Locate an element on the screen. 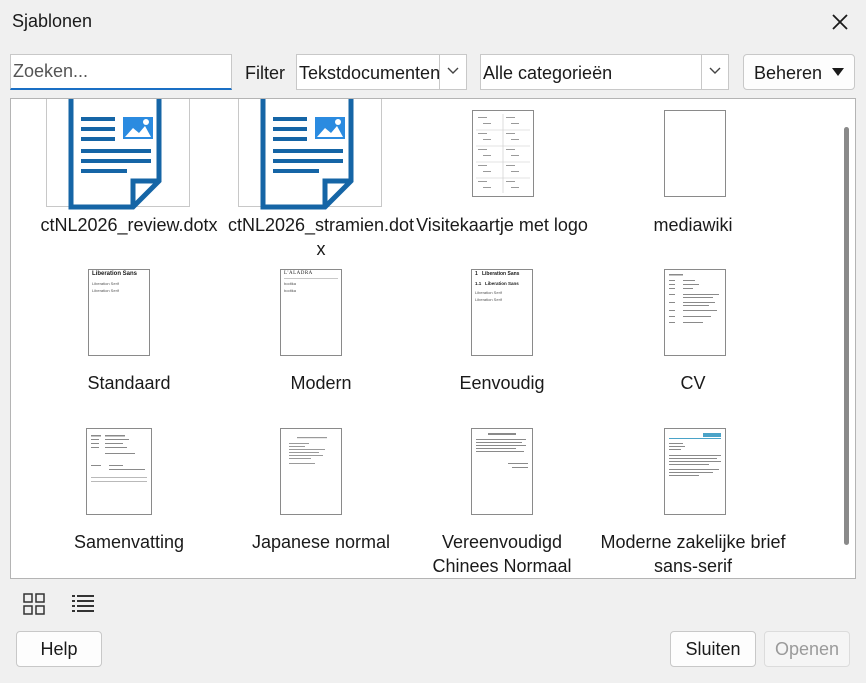 This screenshot has height=683, width=866. search-input is located at coordinates (121, 72).